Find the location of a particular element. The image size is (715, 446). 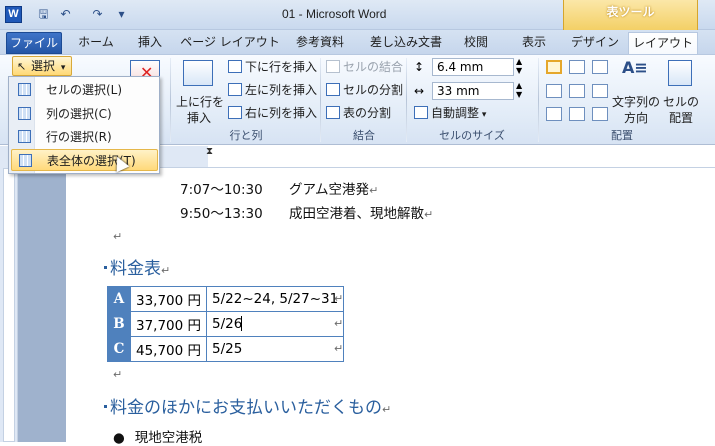

schedule-time-1: 7:07～10:30 is located at coordinates (221, 190).